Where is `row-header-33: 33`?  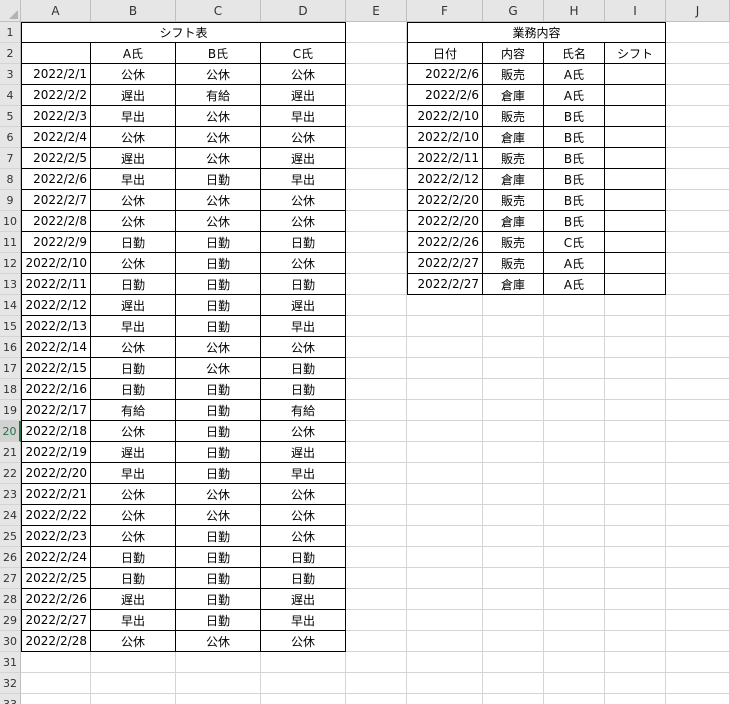 row-header-33: 33 is located at coordinates (10, 699).